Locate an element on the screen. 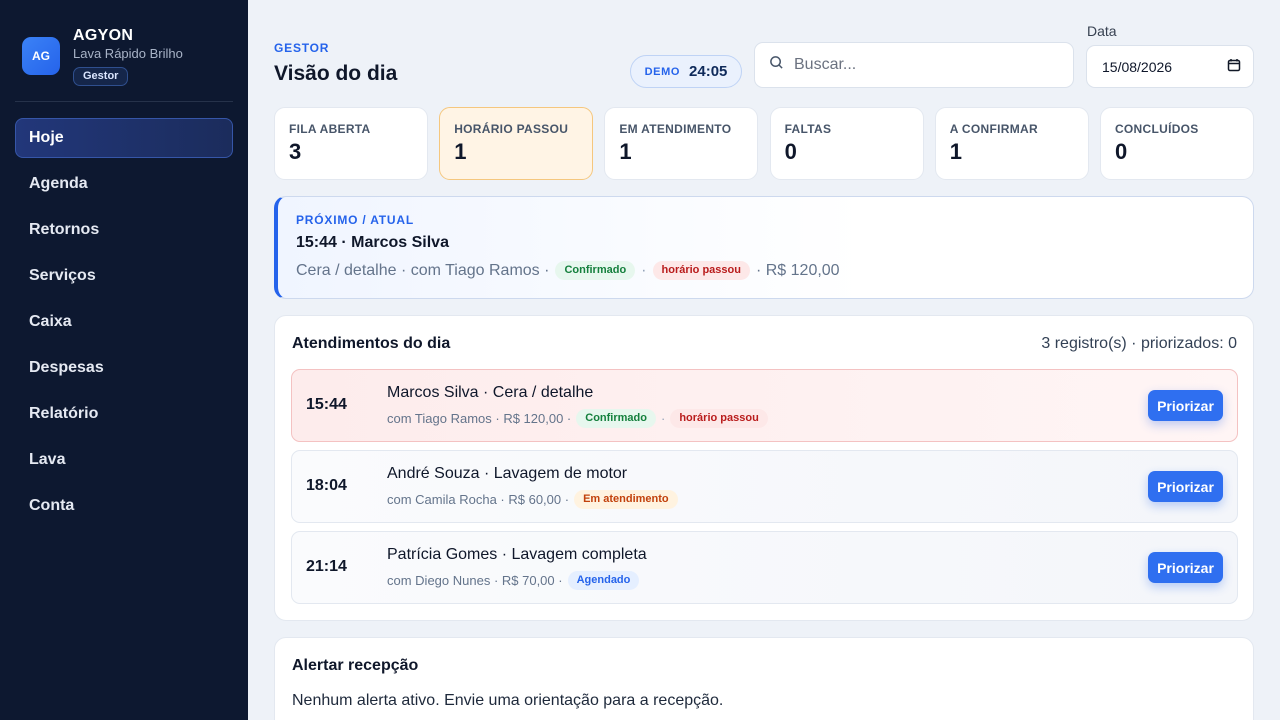 The height and width of the screenshot is (720, 1280). date-label: Data is located at coordinates (1102, 31).